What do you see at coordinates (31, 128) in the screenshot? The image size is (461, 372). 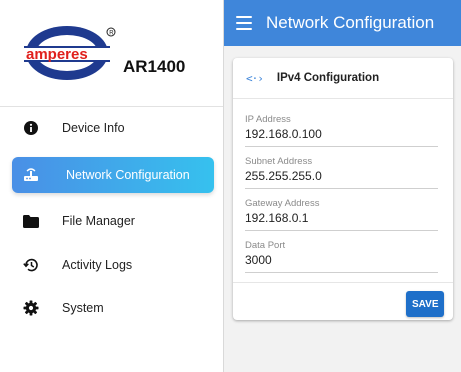 I see `info-icon` at bounding box center [31, 128].